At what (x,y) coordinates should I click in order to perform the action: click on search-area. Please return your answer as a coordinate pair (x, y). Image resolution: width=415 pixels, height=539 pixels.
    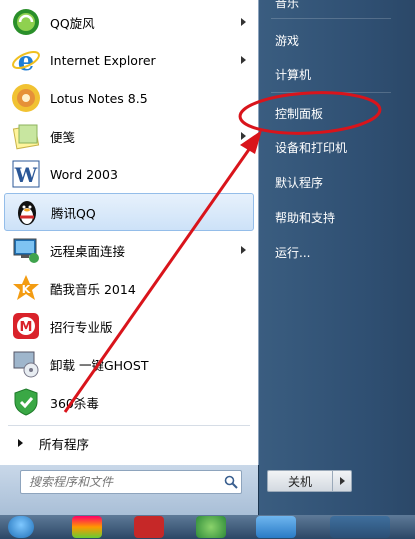
    Looking at the image, I should click on (129, 490).